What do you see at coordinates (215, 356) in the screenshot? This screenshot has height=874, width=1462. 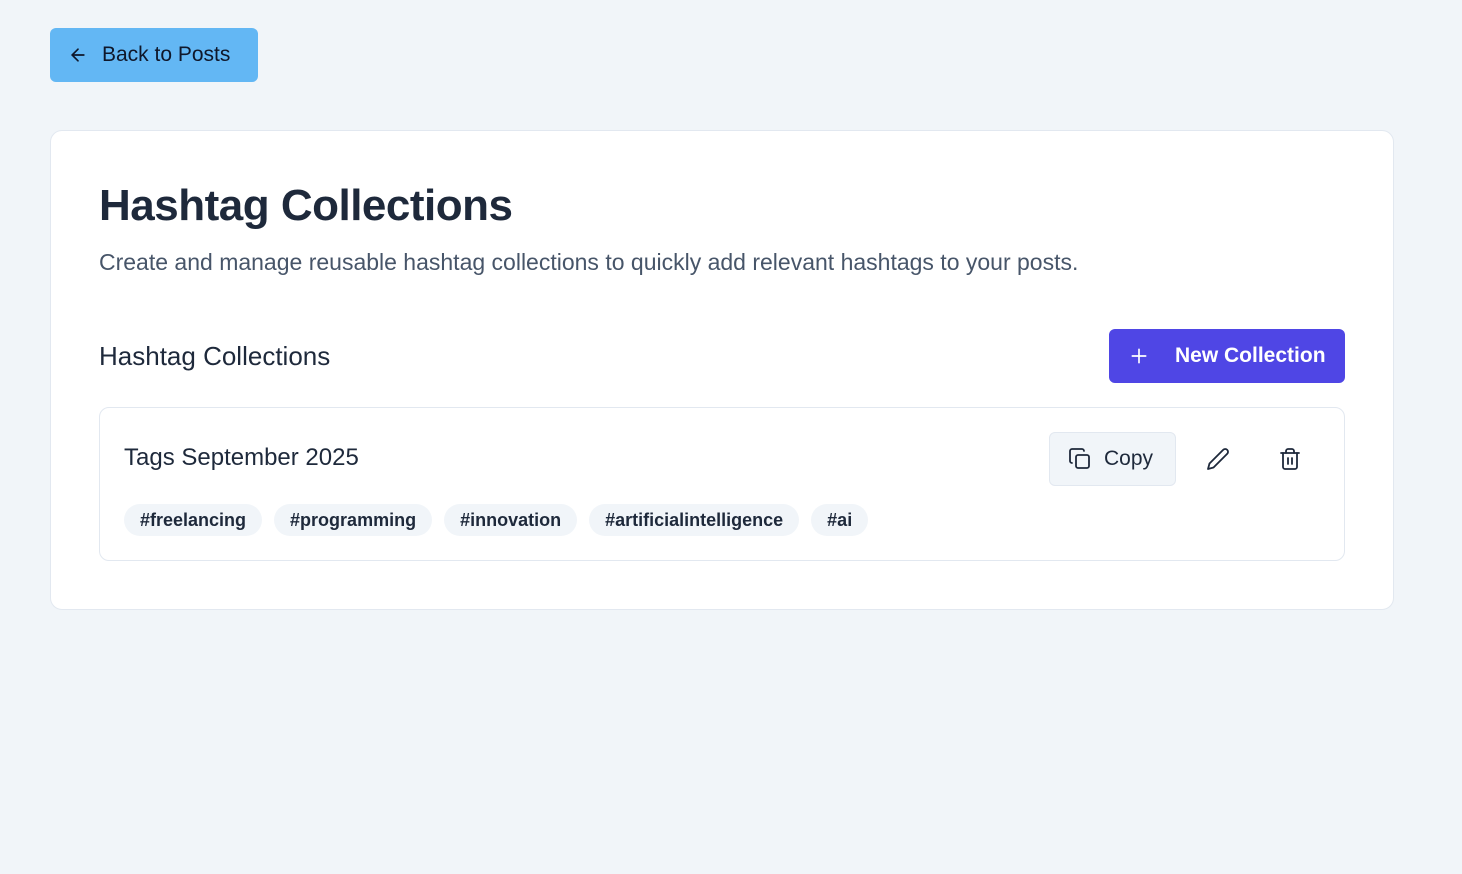 I see `section-title: Hashtag Collections` at bounding box center [215, 356].